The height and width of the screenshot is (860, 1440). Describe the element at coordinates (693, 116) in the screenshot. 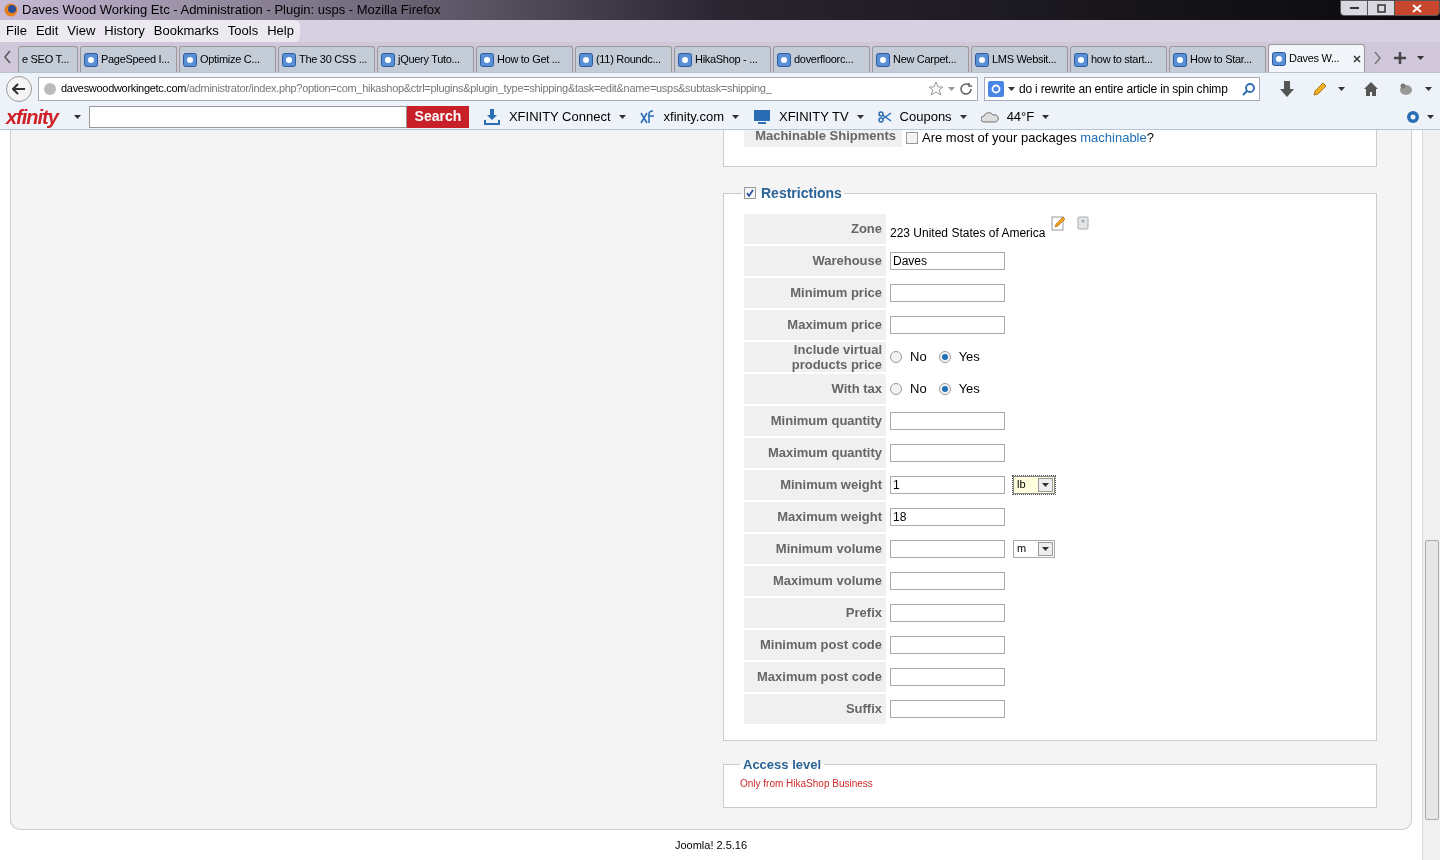

I see `toolbar-link: xfinity.com` at that location.